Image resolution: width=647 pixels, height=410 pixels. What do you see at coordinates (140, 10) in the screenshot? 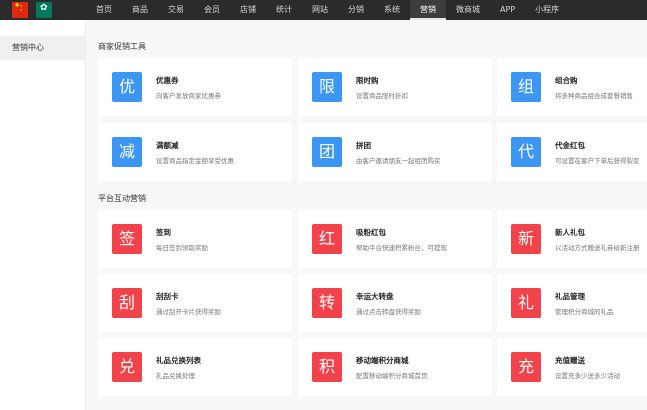
I see `nav-item-products: 商品` at bounding box center [140, 10].